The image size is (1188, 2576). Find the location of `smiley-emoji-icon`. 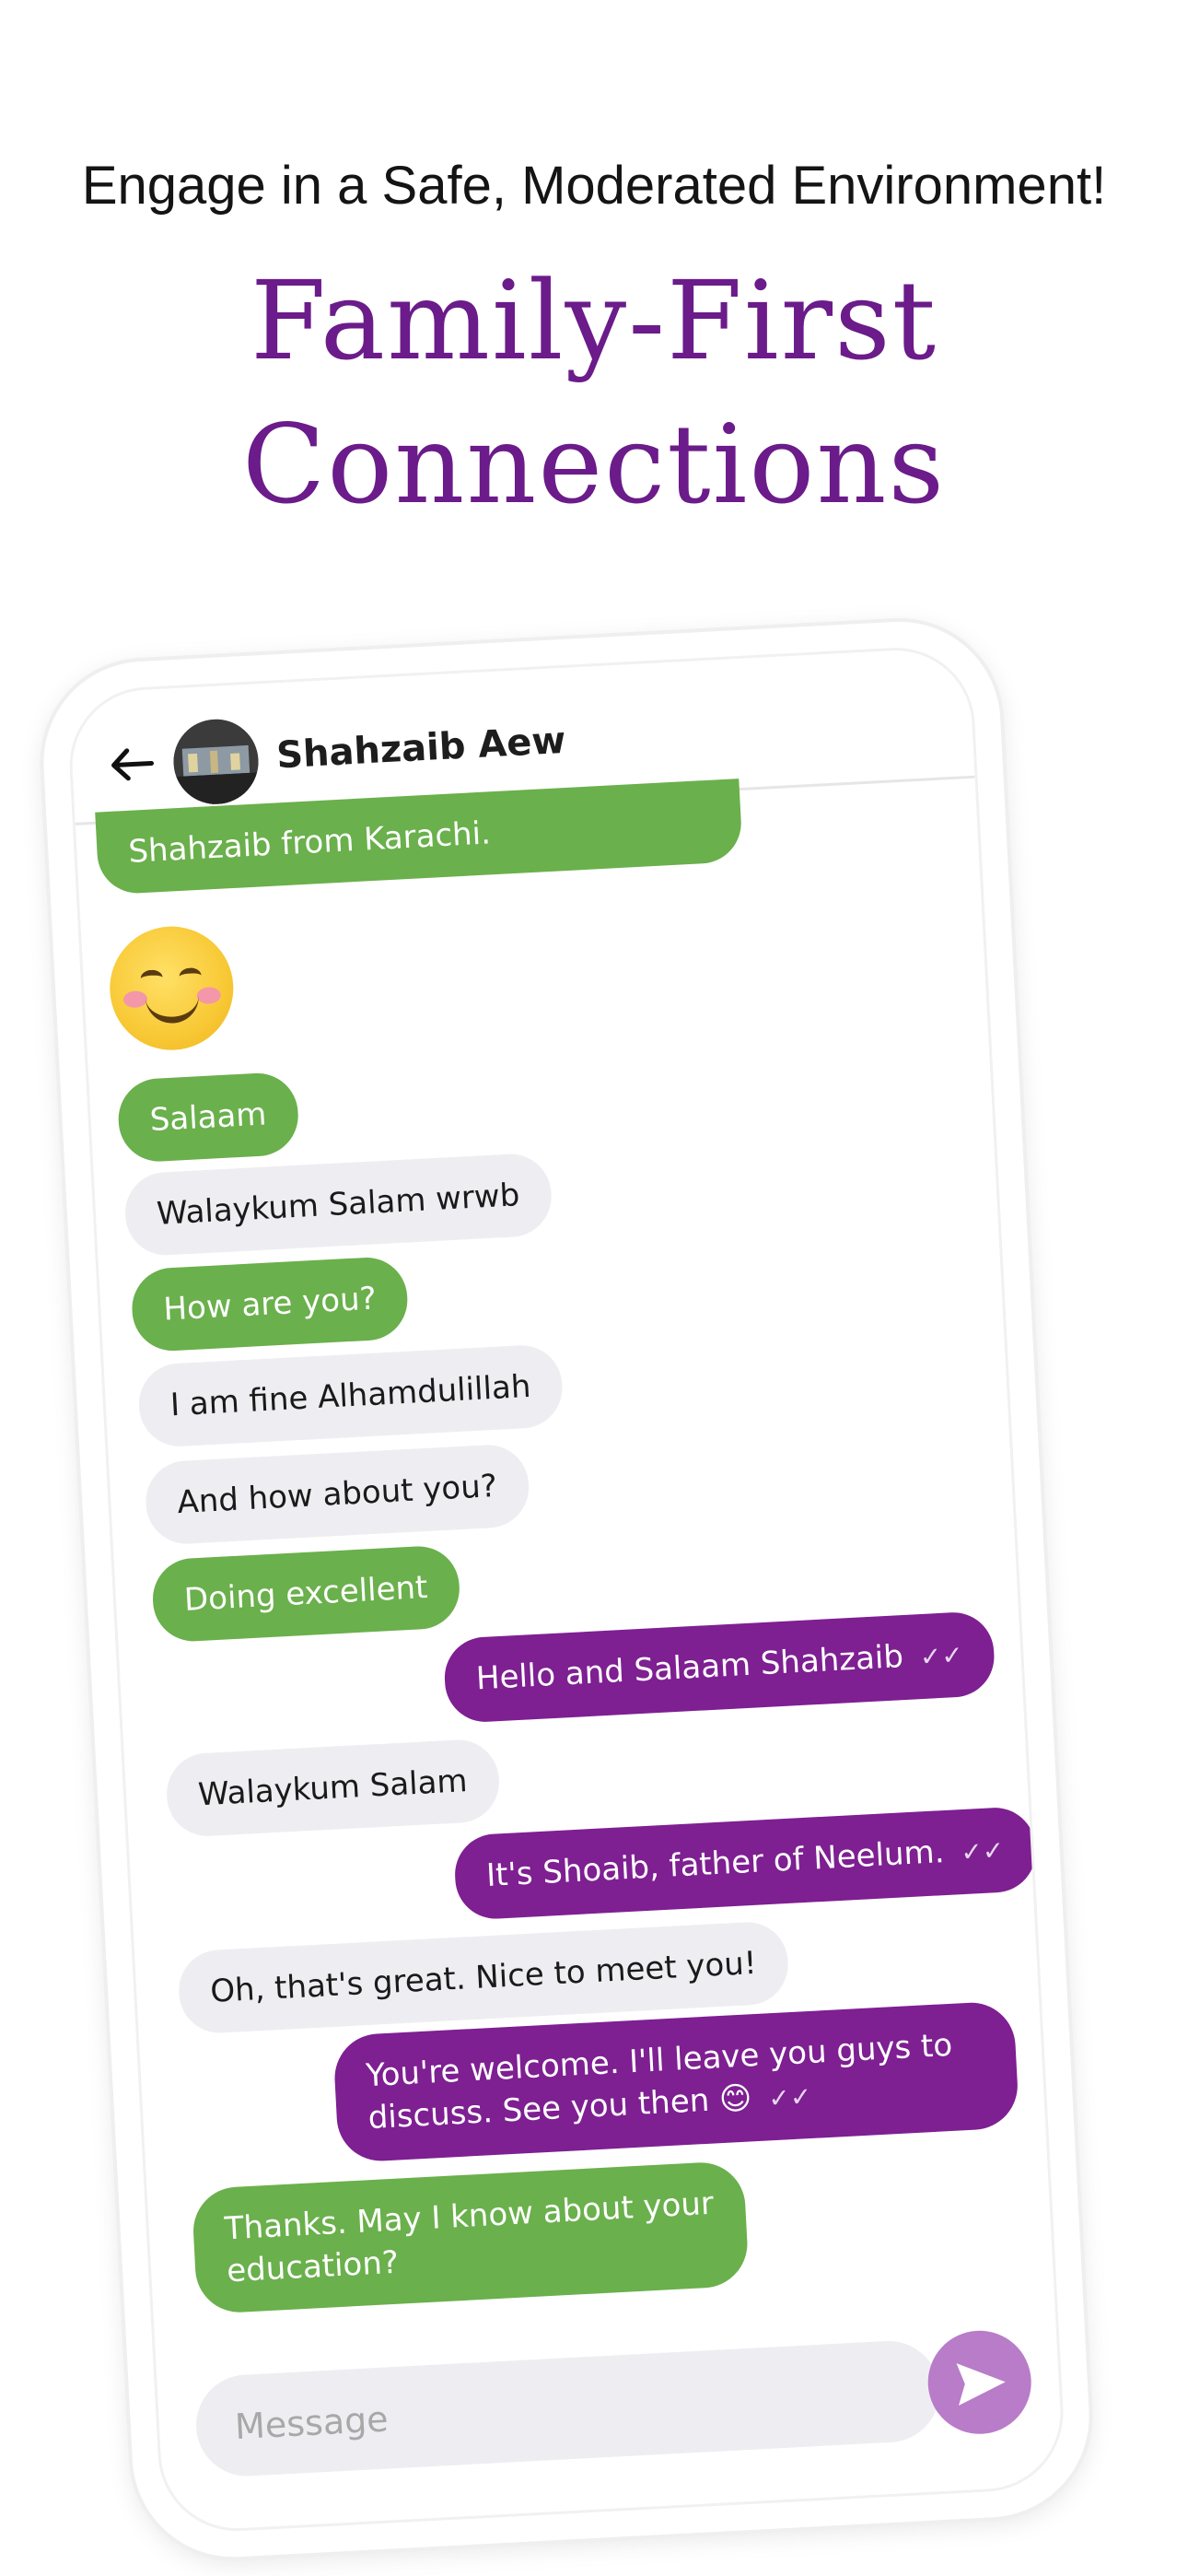

smiley-emoji-icon is located at coordinates (172, 989).